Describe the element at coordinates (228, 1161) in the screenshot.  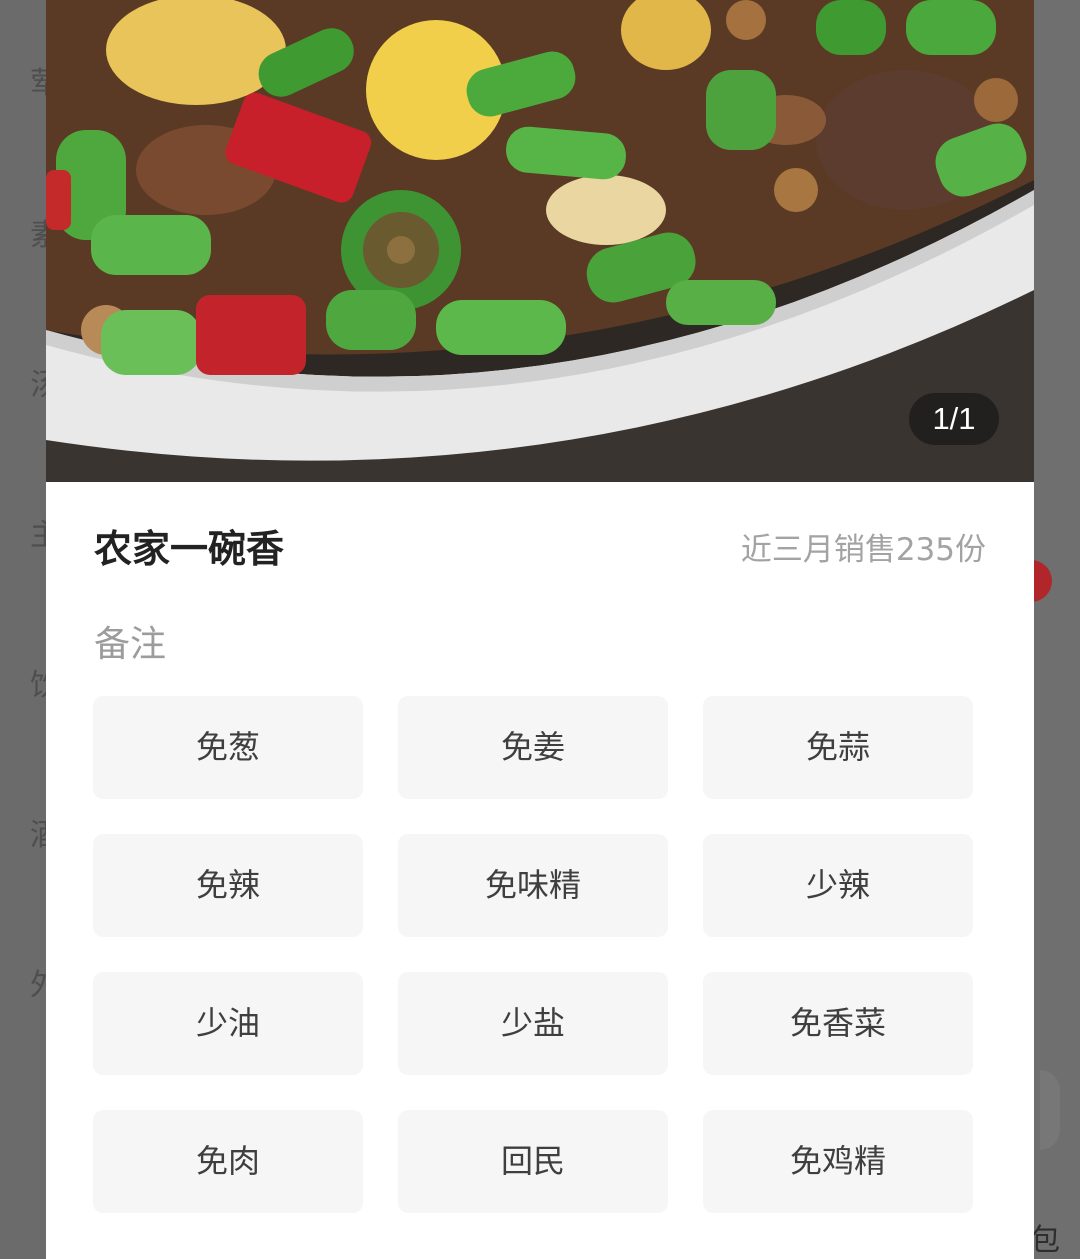
I see `remark-option-no-meat: 免肉` at that location.